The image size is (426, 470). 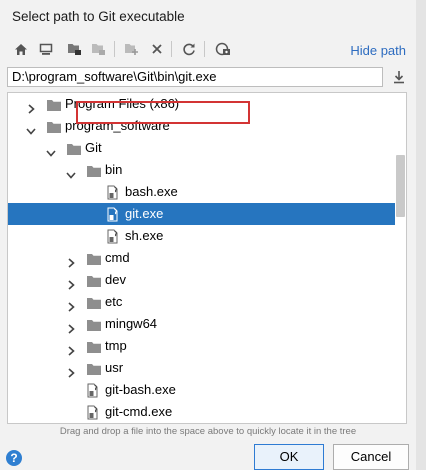 I want to click on ok-button: OK, so click(x=289, y=457).